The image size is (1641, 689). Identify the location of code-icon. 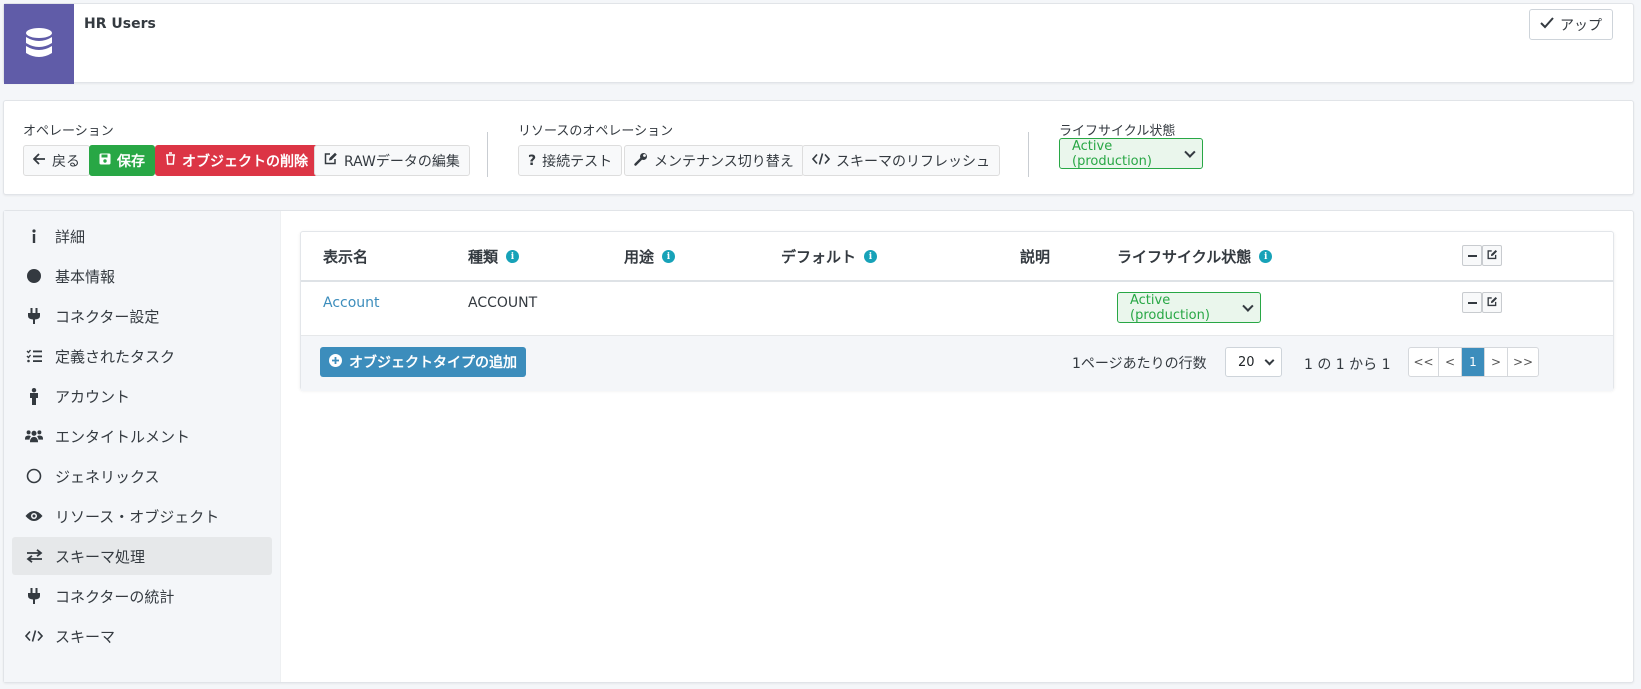
(821, 160).